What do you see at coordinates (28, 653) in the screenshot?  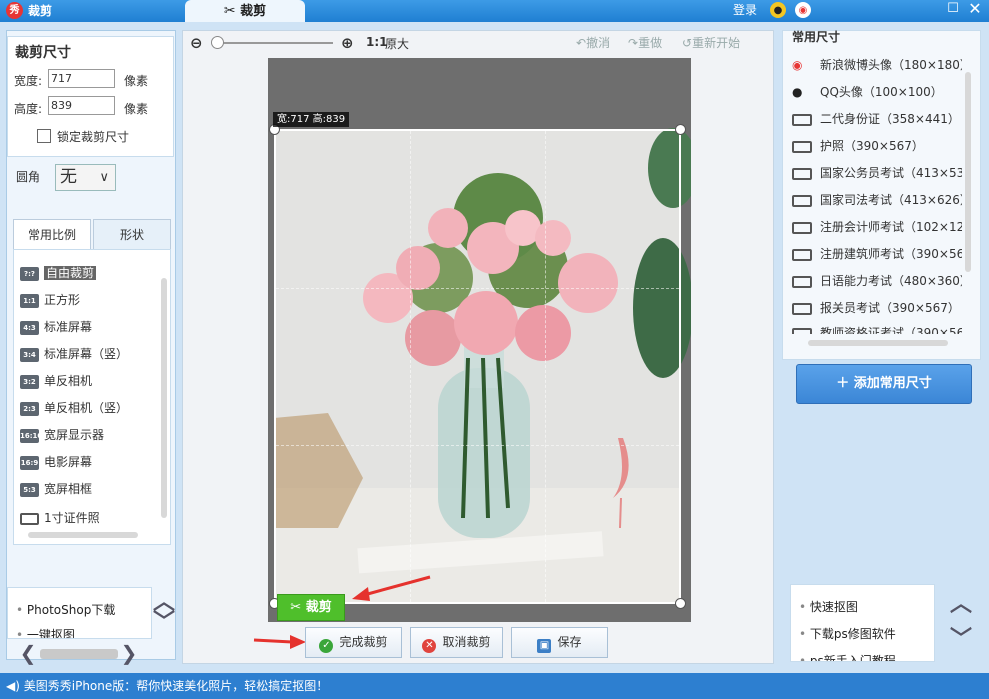 I see `chevron-left-icon: ❮` at bounding box center [28, 653].